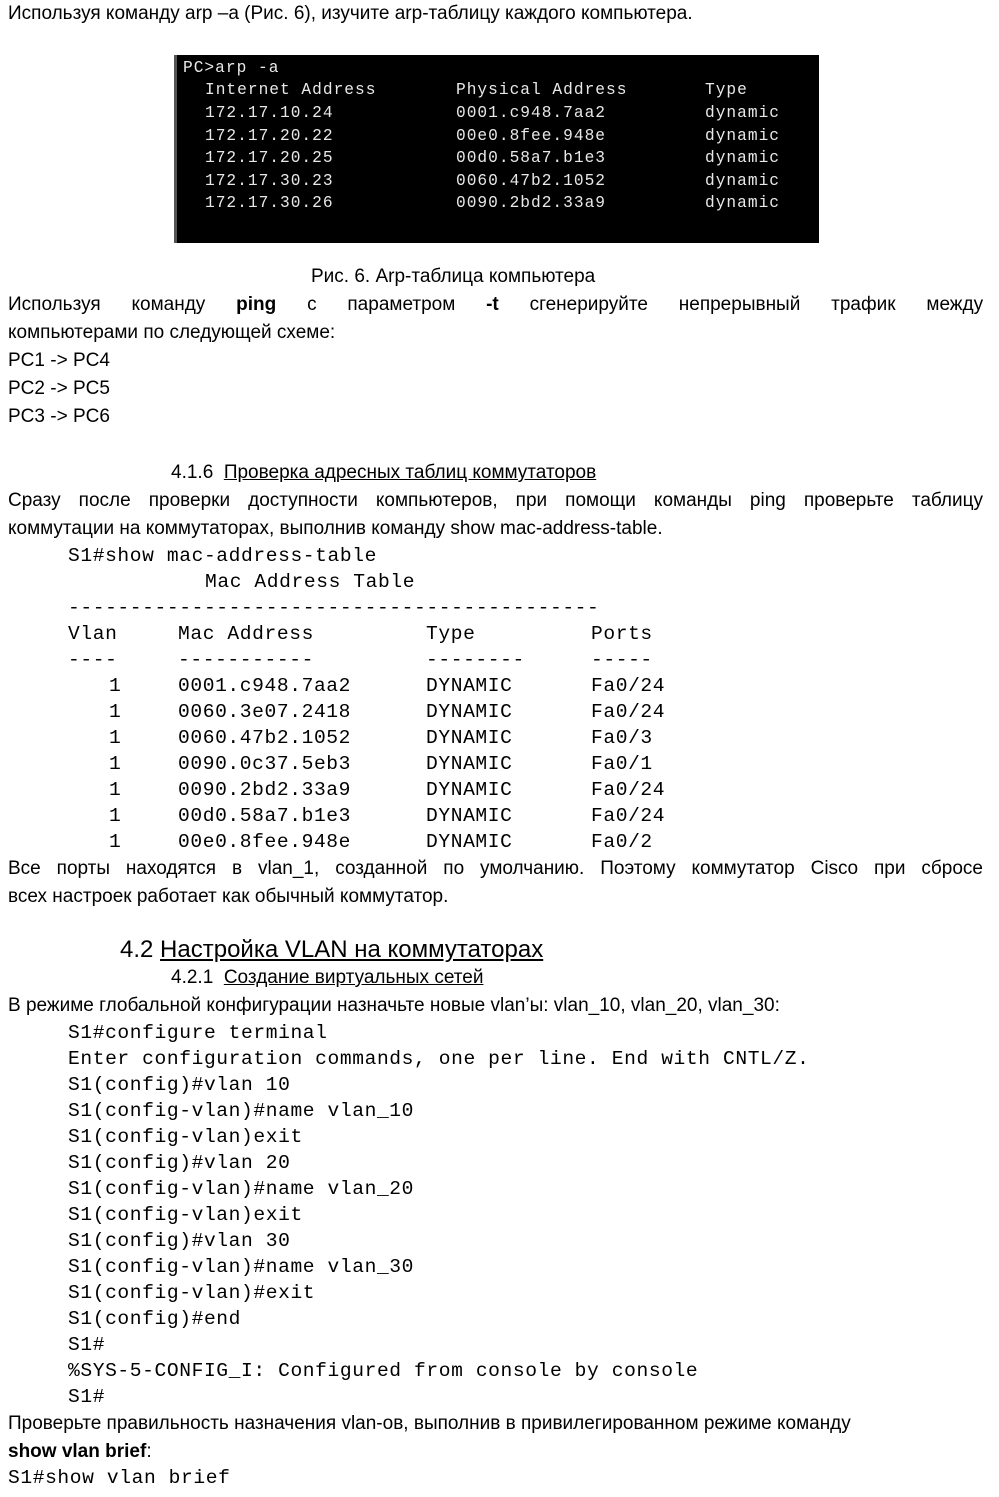 This screenshot has width=999, height=1497. Describe the element at coordinates (265, 764) in the screenshot. I see `mac-cell: 0090.0c37.5eb3` at that location.